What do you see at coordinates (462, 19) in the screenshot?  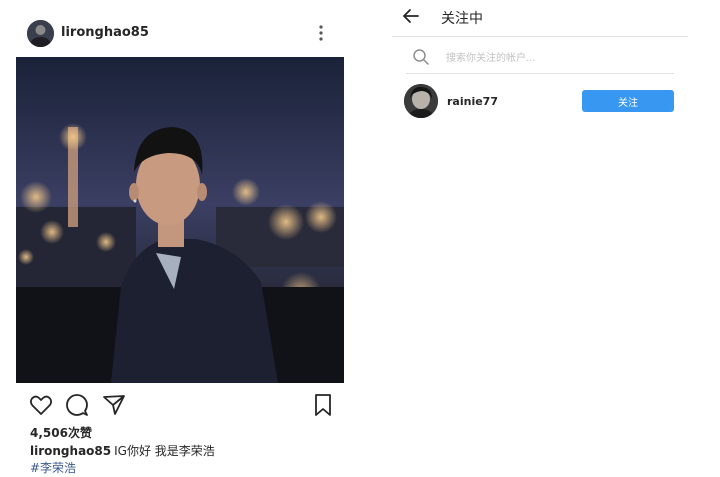 I see `page-title: 关注中` at bounding box center [462, 19].